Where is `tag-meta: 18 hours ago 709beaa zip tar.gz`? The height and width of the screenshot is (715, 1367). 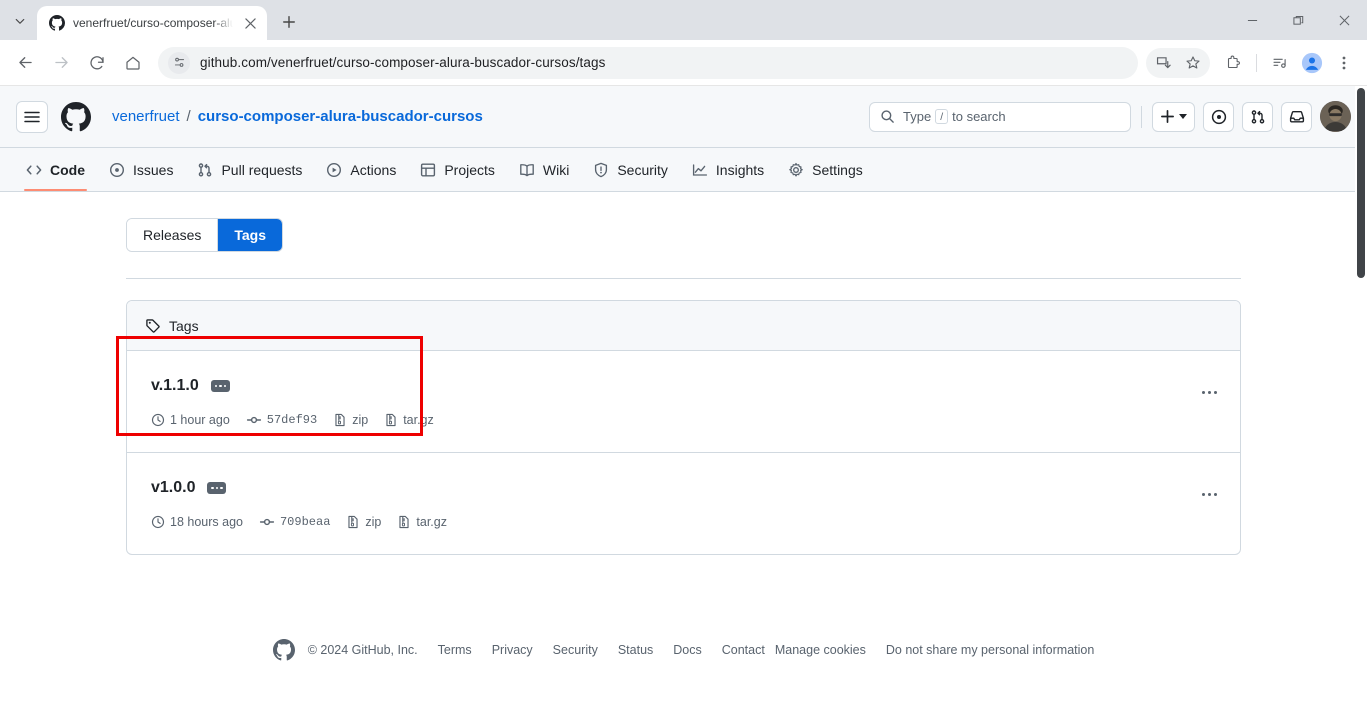
tag-meta: 18 hours ago 709beaa zip tar.gz is located at coordinates (673, 522).